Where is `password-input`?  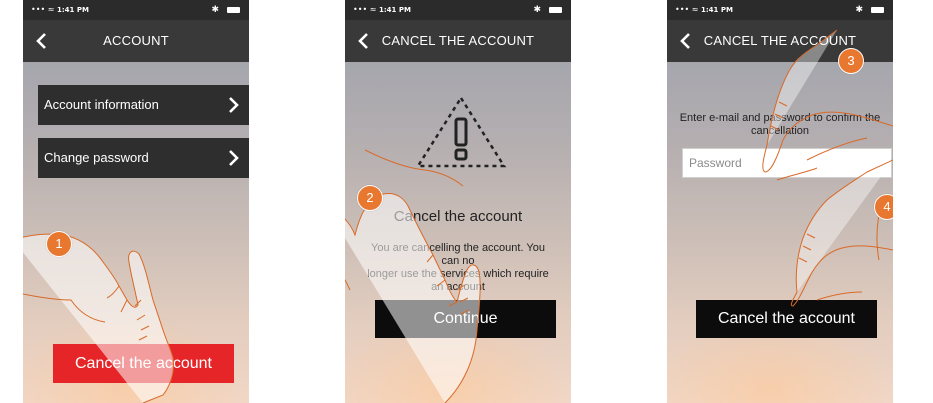 password-input is located at coordinates (781, 163).